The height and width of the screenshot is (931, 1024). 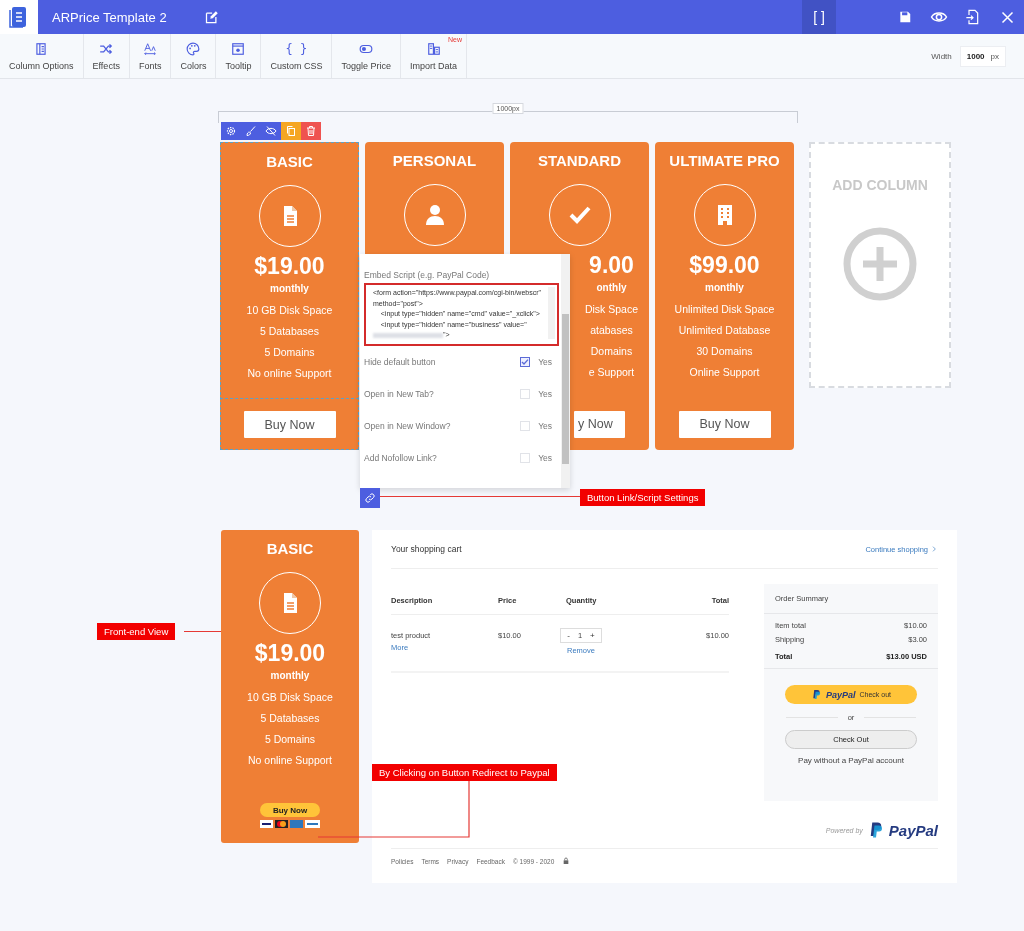 I want to click on eye-off-icon, so click(x=271, y=131).